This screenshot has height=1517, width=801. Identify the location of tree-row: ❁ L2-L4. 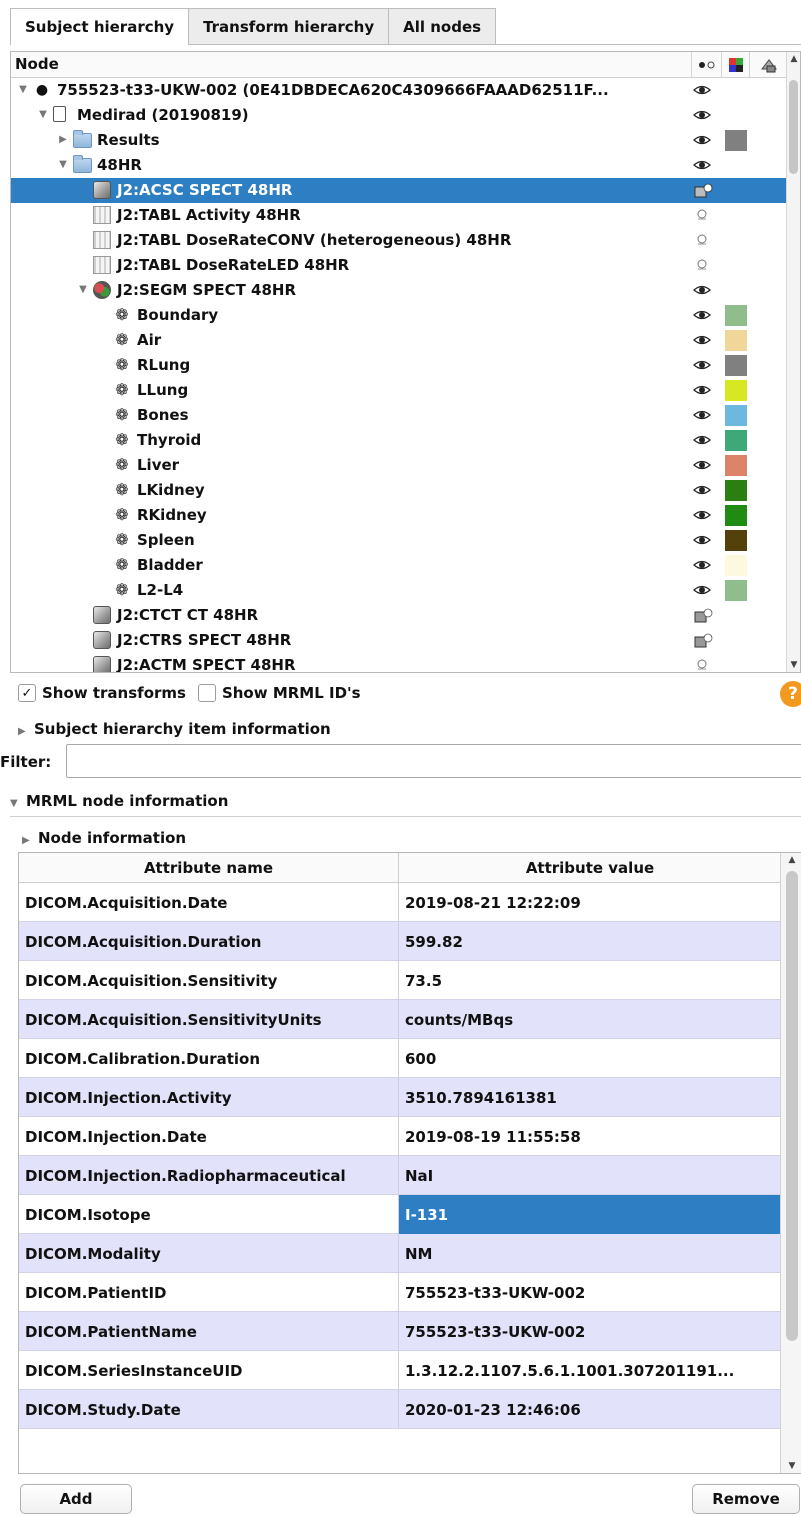
(398, 590).